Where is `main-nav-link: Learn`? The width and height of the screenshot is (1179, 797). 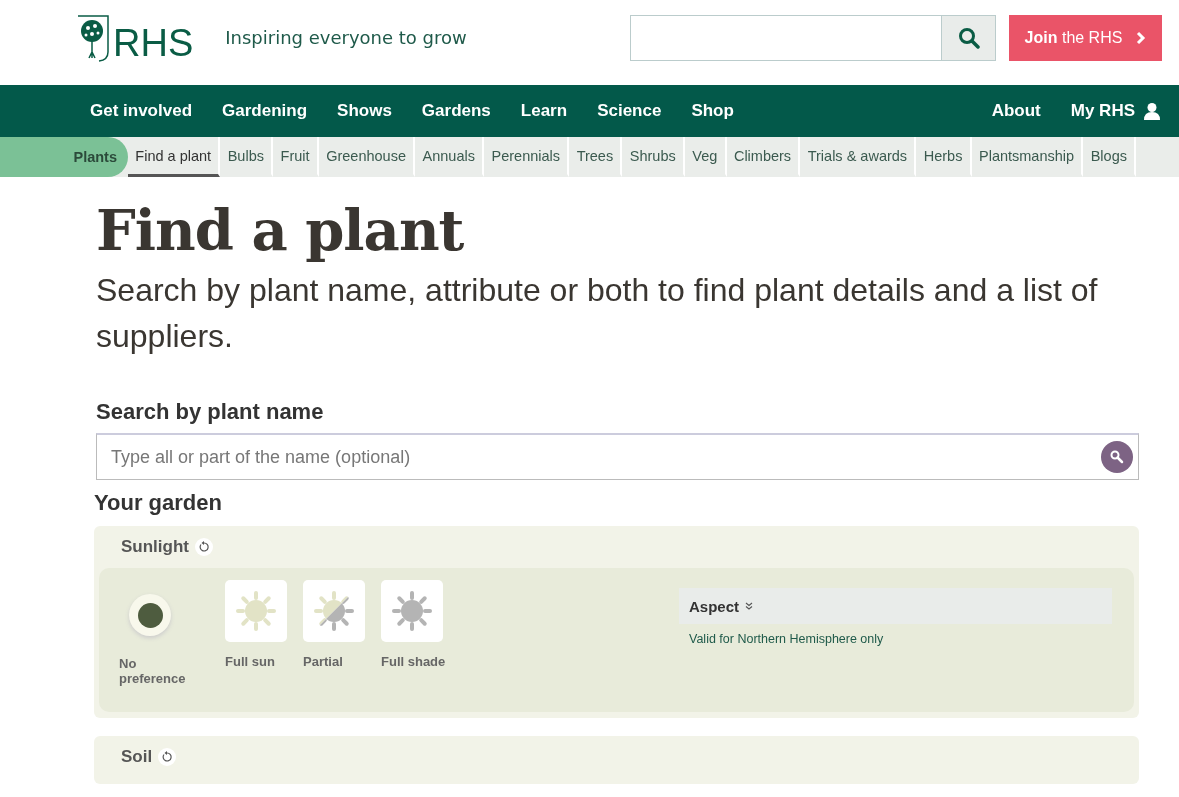
main-nav-link: Learn is located at coordinates (544, 111).